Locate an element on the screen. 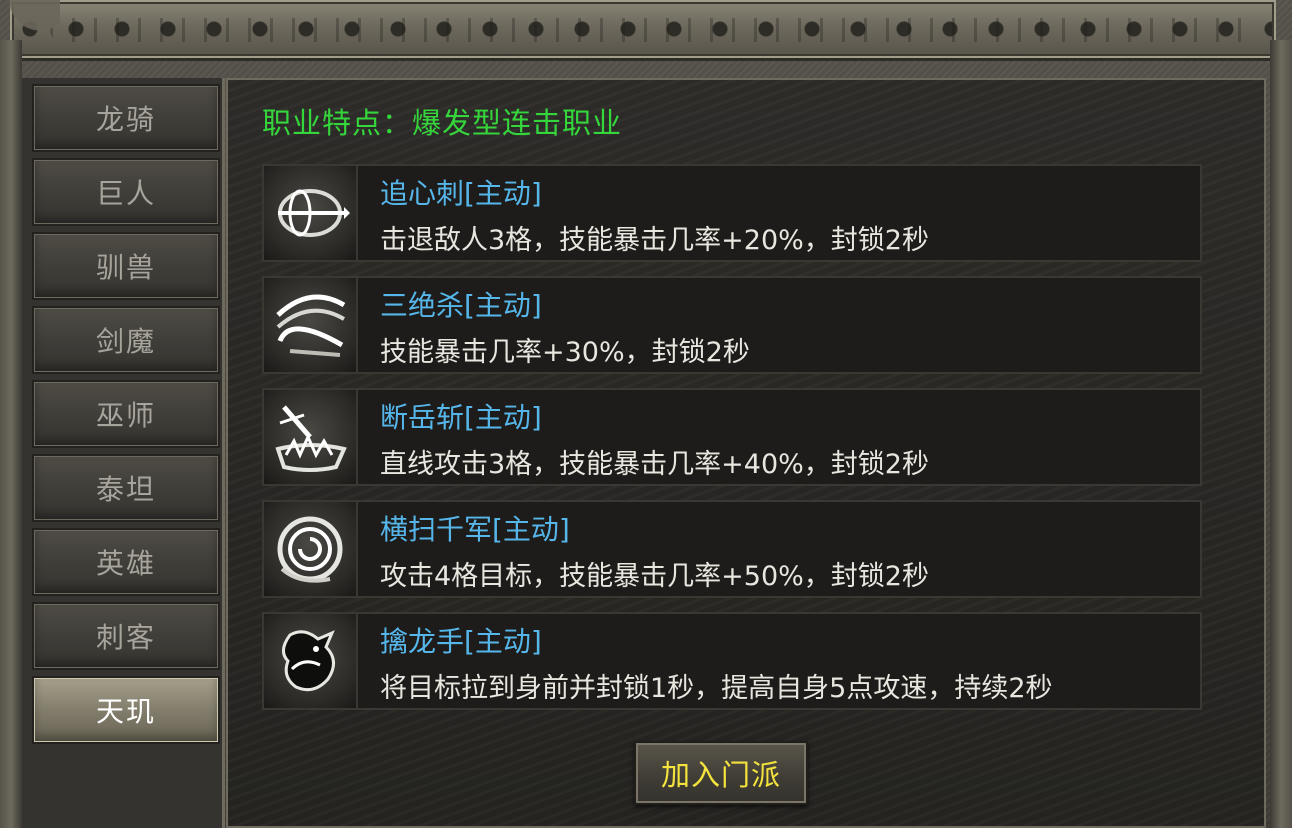 The width and height of the screenshot is (1292, 828). skill-name: 断岳斩[主动] is located at coordinates (461, 417).